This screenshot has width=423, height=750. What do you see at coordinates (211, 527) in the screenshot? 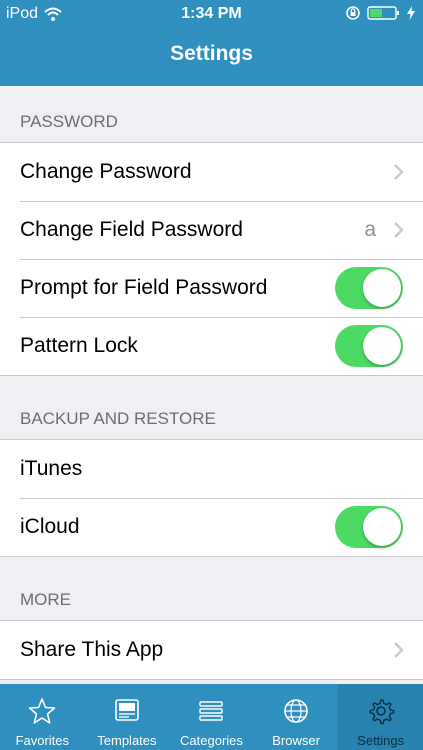
I see `icloud-row: iCloud` at bounding box center [211, 527].